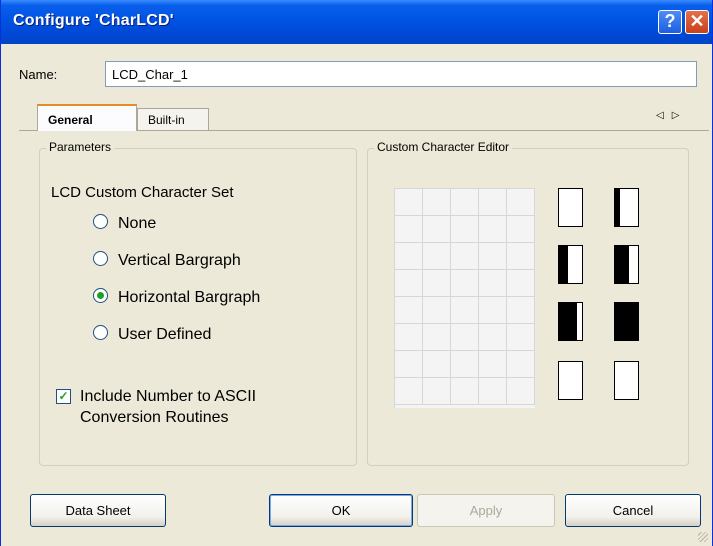 The height and width of the screenshot is (546, 713). Describe the element at coordinates (173, 119) in the screenshot. I see `tab-built-in: Built-in` at that location.